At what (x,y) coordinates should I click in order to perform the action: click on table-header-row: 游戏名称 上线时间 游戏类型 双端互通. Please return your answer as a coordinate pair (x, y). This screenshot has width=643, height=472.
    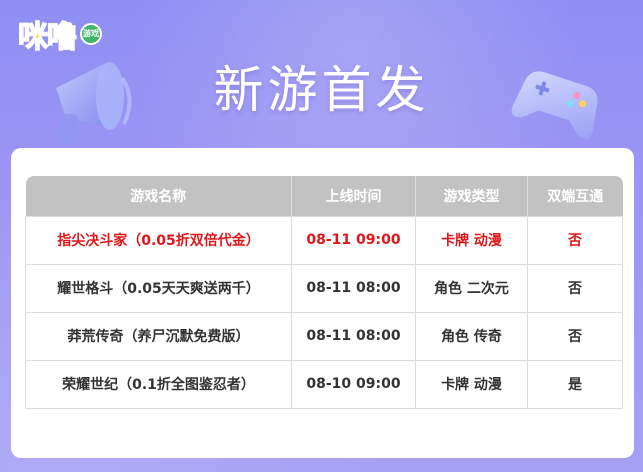
    Looking at the image, I should click on (324, 196).